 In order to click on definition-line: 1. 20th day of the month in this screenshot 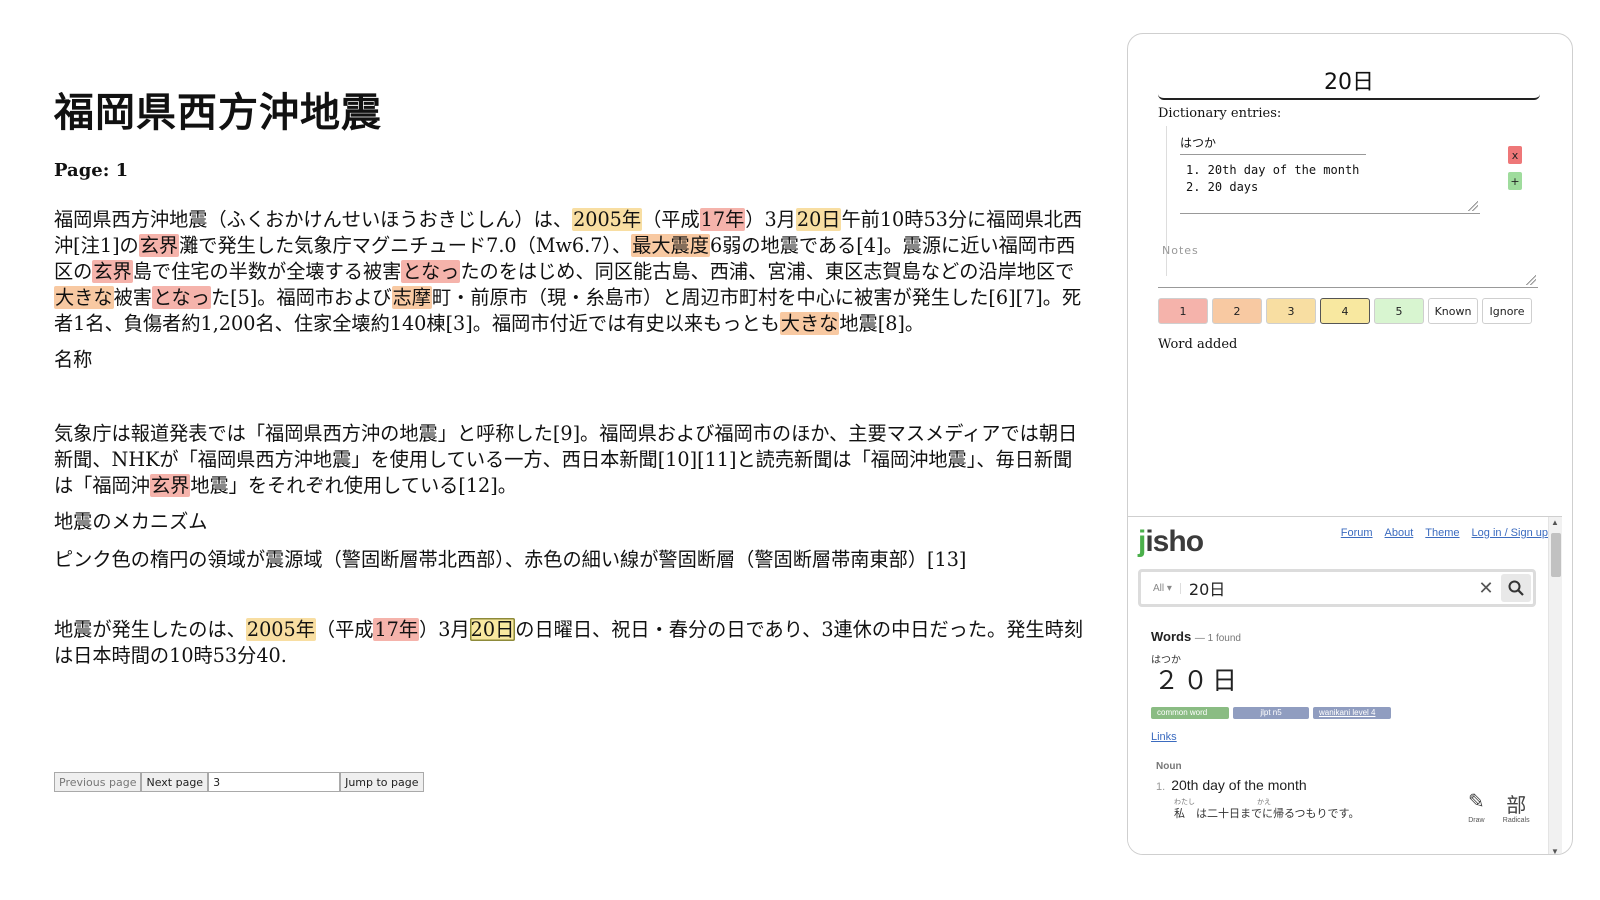, I will do `click(1273, 170)`.